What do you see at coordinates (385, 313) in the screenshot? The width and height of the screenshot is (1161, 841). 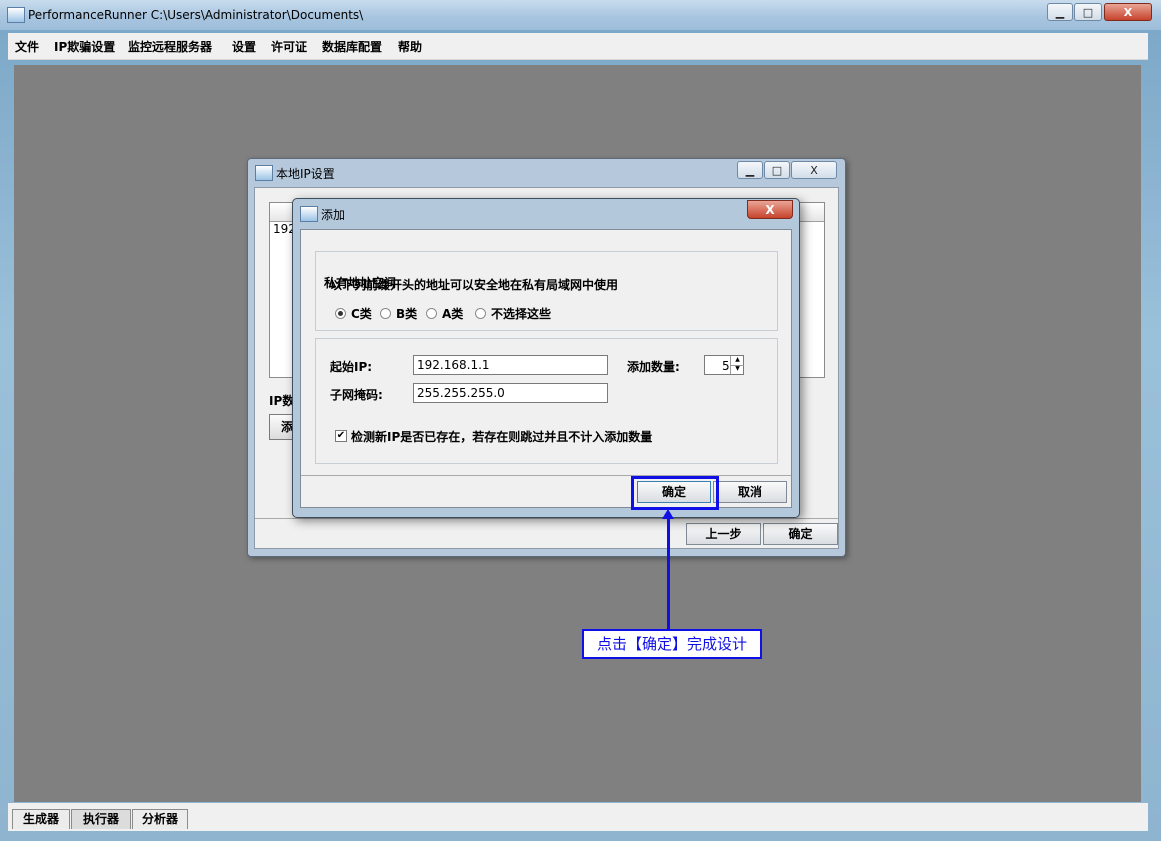 I see `radio-class-b` at bounding box center [385, 313].